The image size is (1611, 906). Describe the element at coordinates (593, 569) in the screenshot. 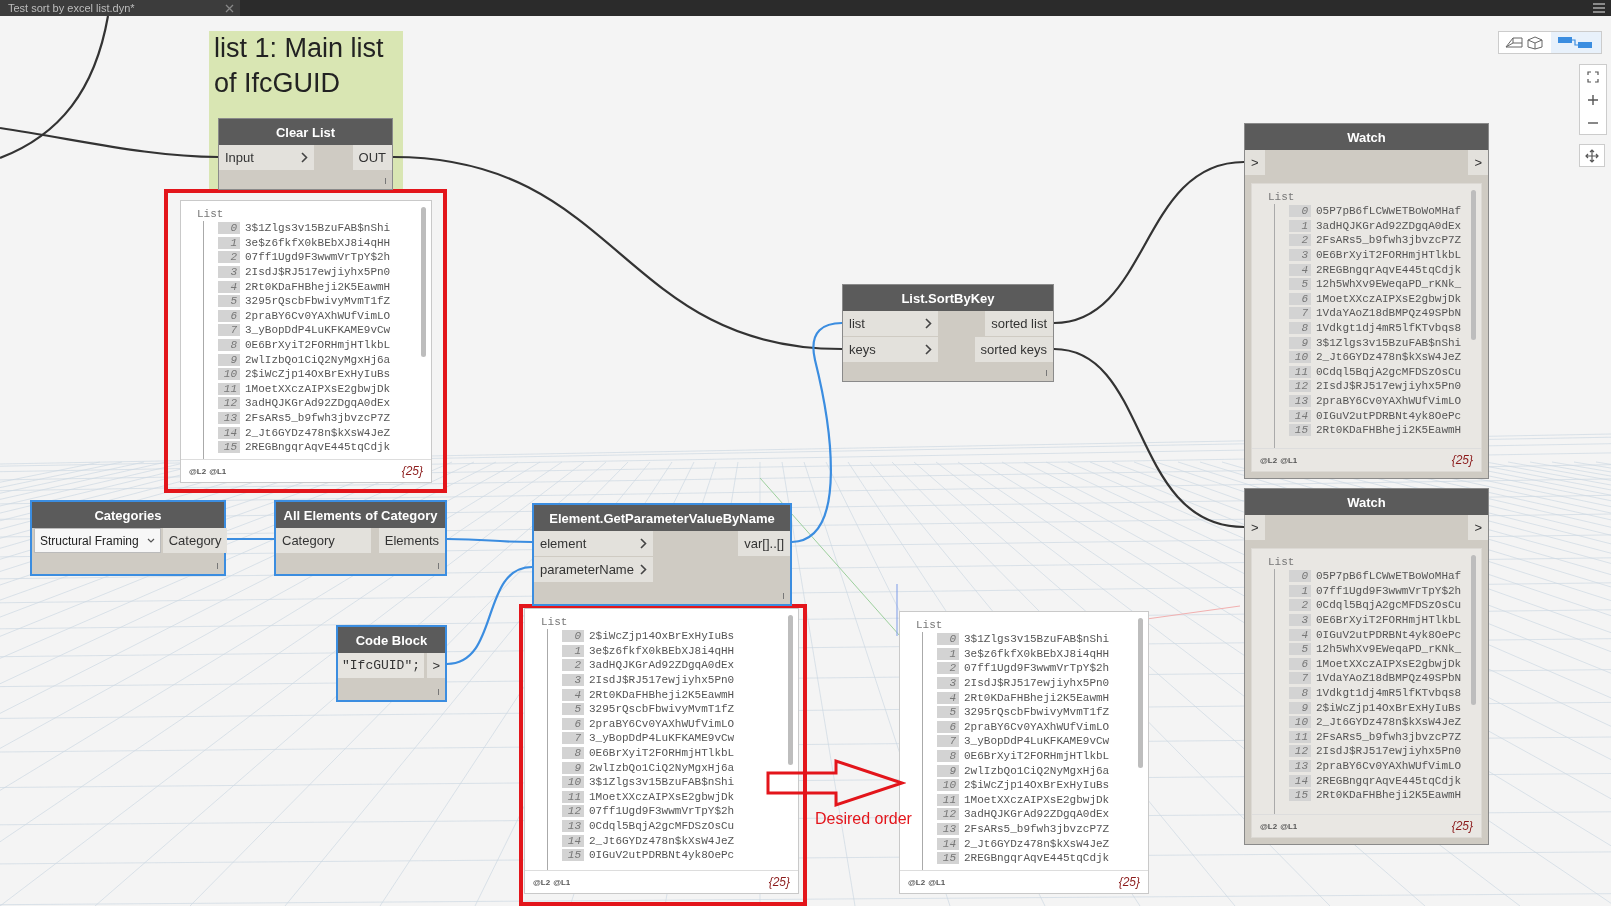

I see `input-port: parameterName` at that location.